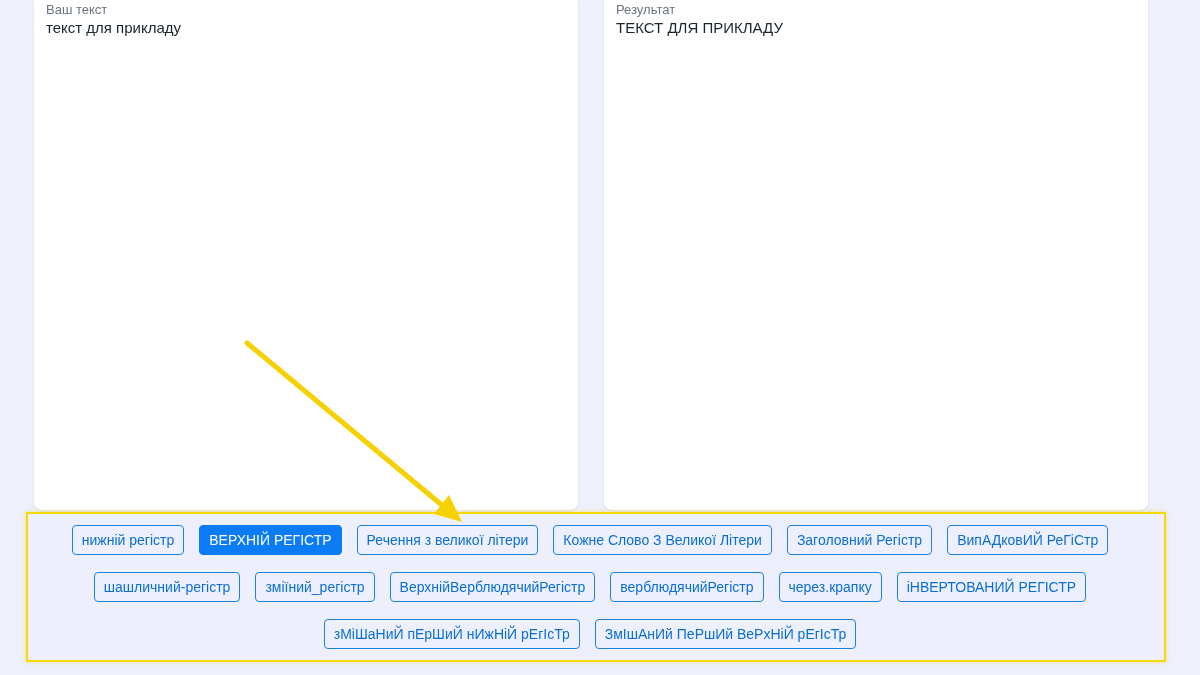  What do you see at coordinates (270, 540) in the screenshot?
I see `case-option-button: ВЕРХНІЙ РЕГІСТР` at bounding box center [270, 540].